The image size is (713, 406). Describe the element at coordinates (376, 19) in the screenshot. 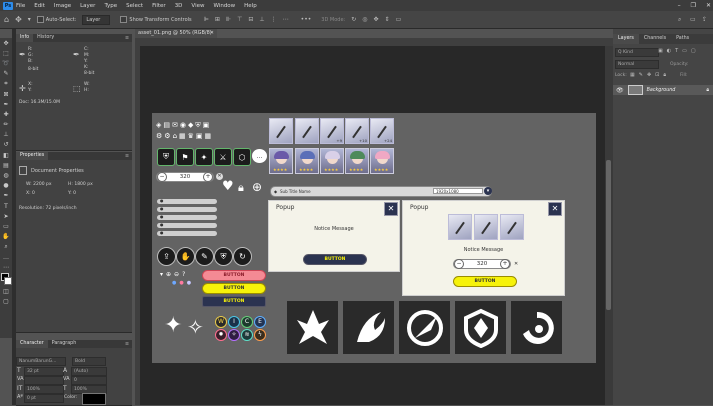

I see `3d-drag-icon: ✥` at that location.